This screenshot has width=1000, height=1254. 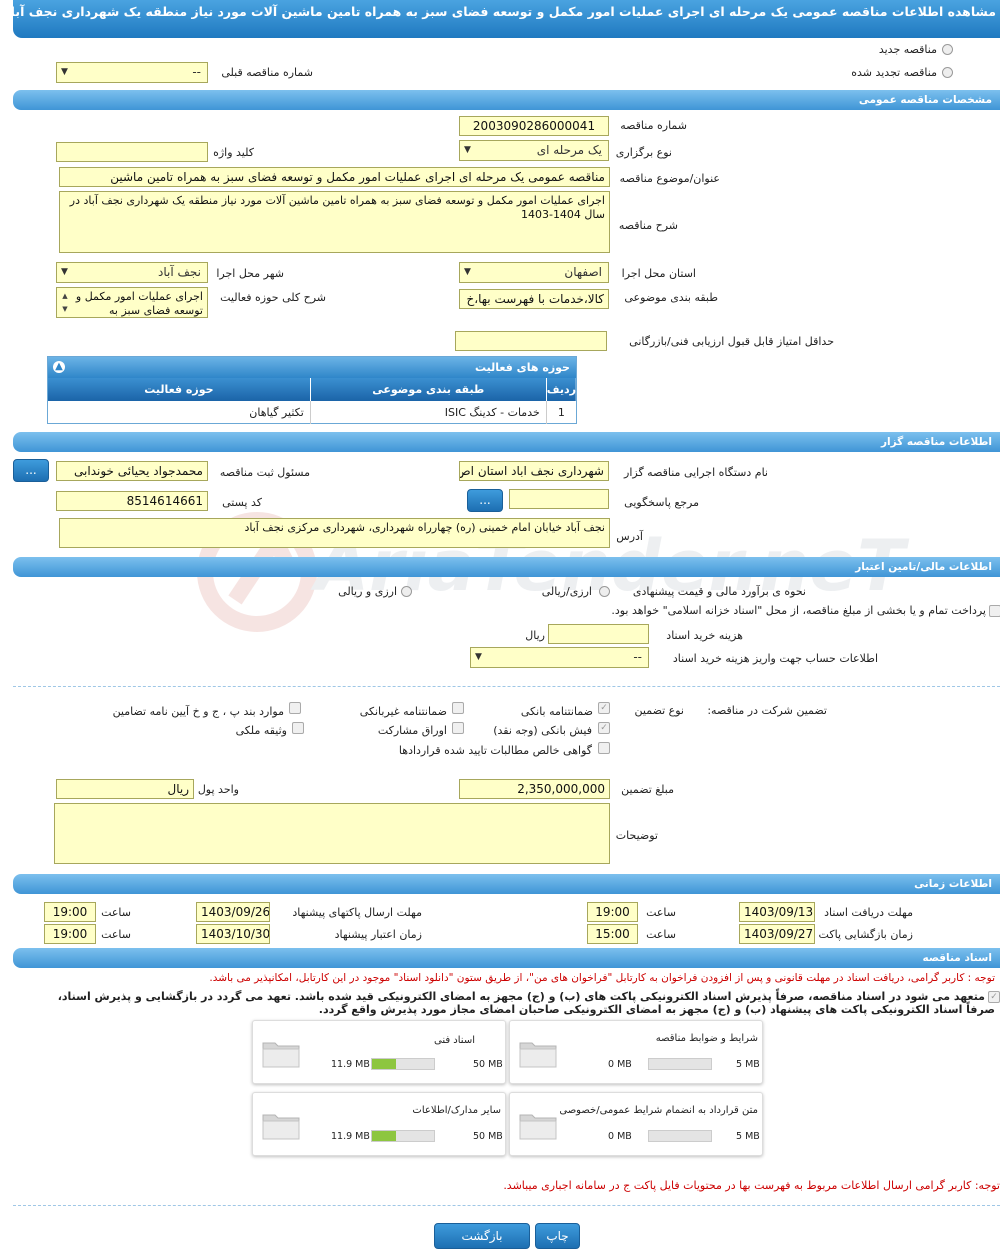 I want to click on category-label: طبقه بندی موضوعی, so click(x=671, y=297).